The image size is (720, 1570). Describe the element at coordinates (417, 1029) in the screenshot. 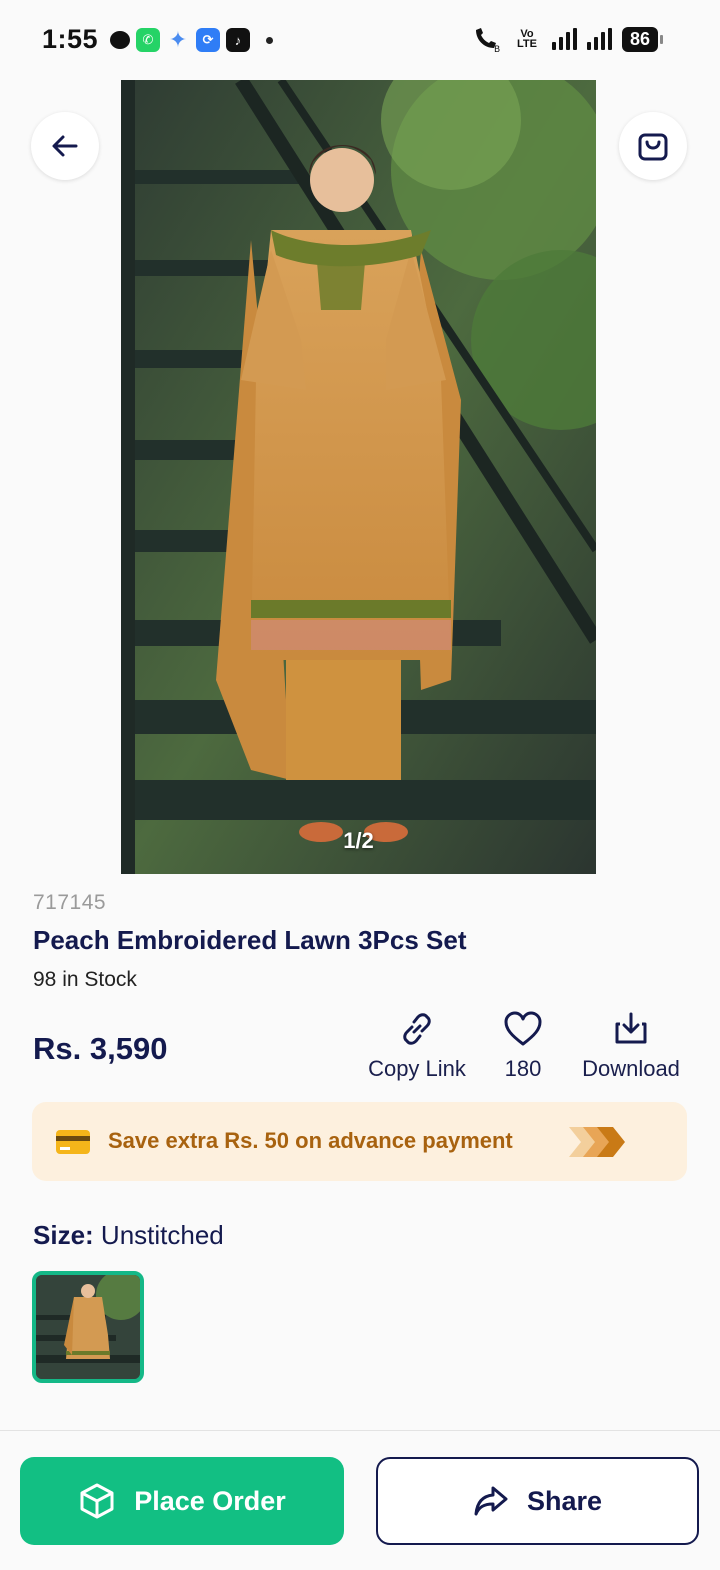

I see `link-icon` at that location.